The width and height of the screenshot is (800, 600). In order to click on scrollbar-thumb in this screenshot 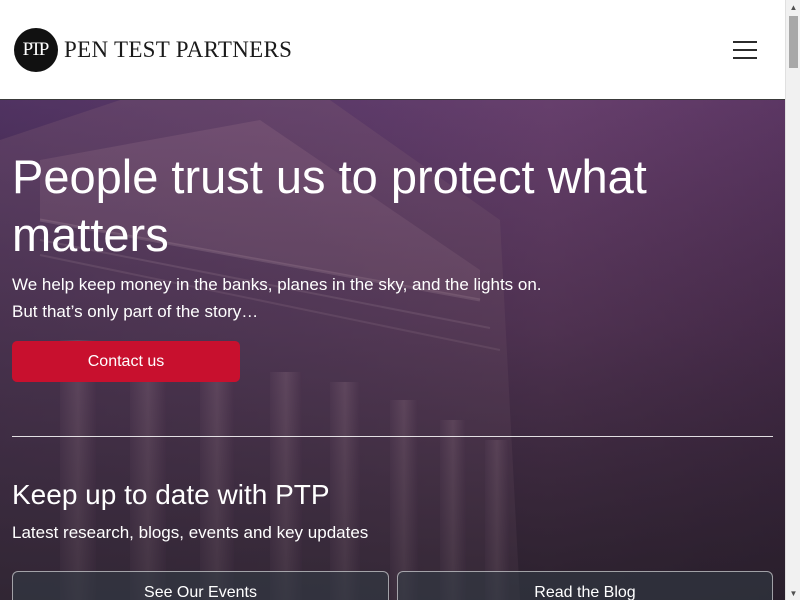, I will do `click(793, 42)`.